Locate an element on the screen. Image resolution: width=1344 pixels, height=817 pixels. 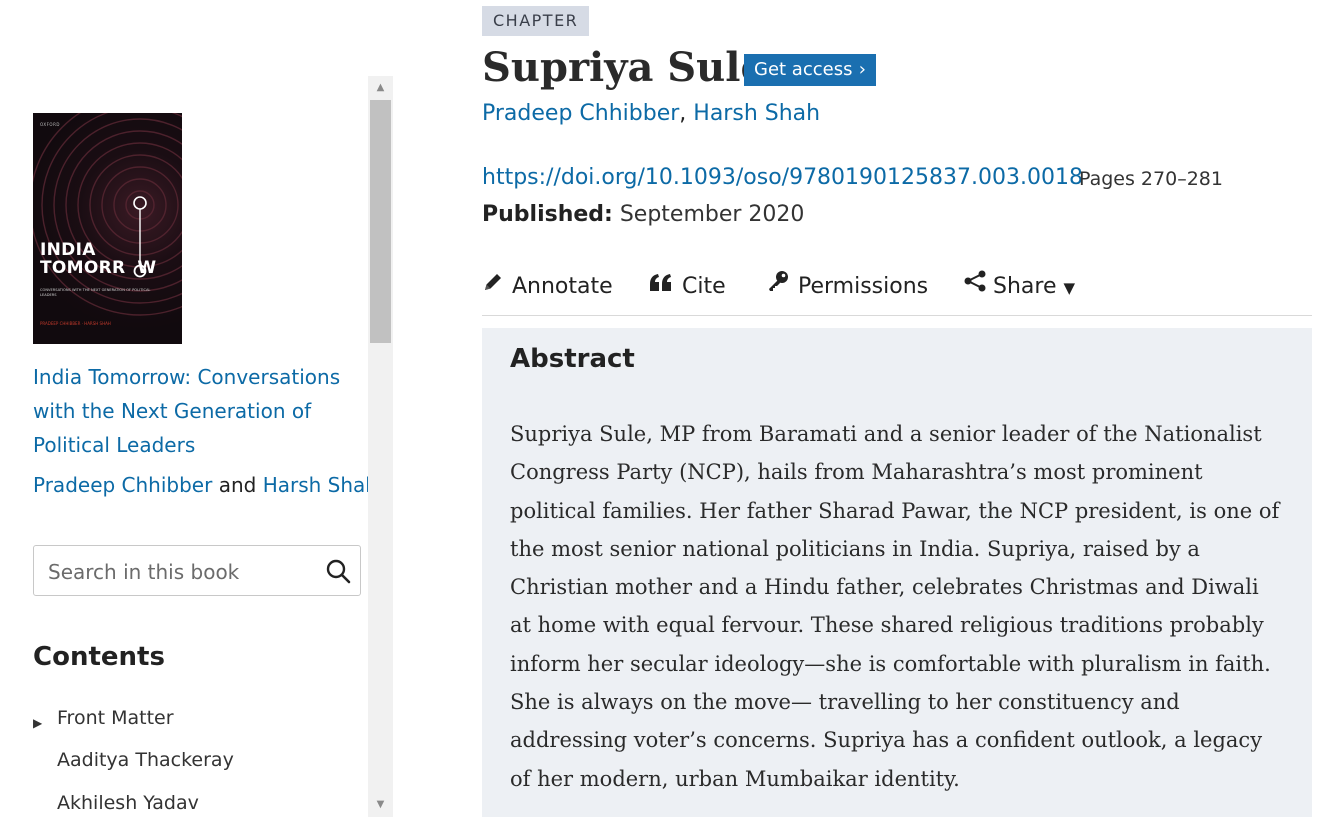
search-in-book-input is located at coordinates (183, 572).